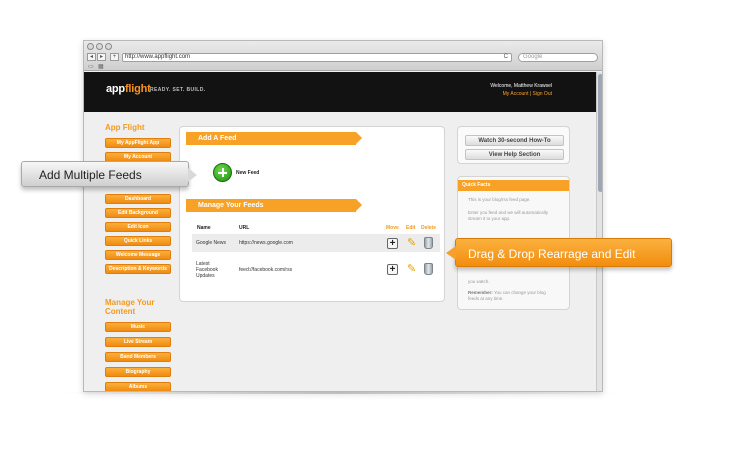  I want to click on feed-name: Google News, so click(211, 243).